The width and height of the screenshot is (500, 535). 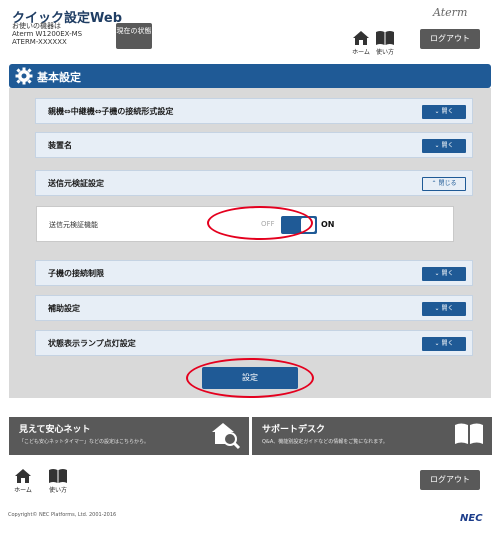 I want to click on accordion-status-lamp: 状態表示ランプ点灯設定 ⌄ 開く, so click(x=254, y=343).